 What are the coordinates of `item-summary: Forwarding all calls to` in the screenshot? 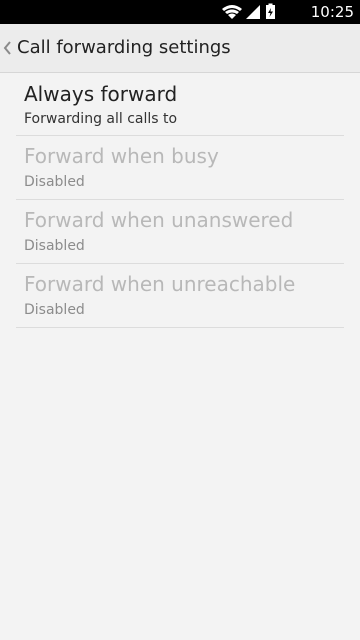 It's located at (101, 119).